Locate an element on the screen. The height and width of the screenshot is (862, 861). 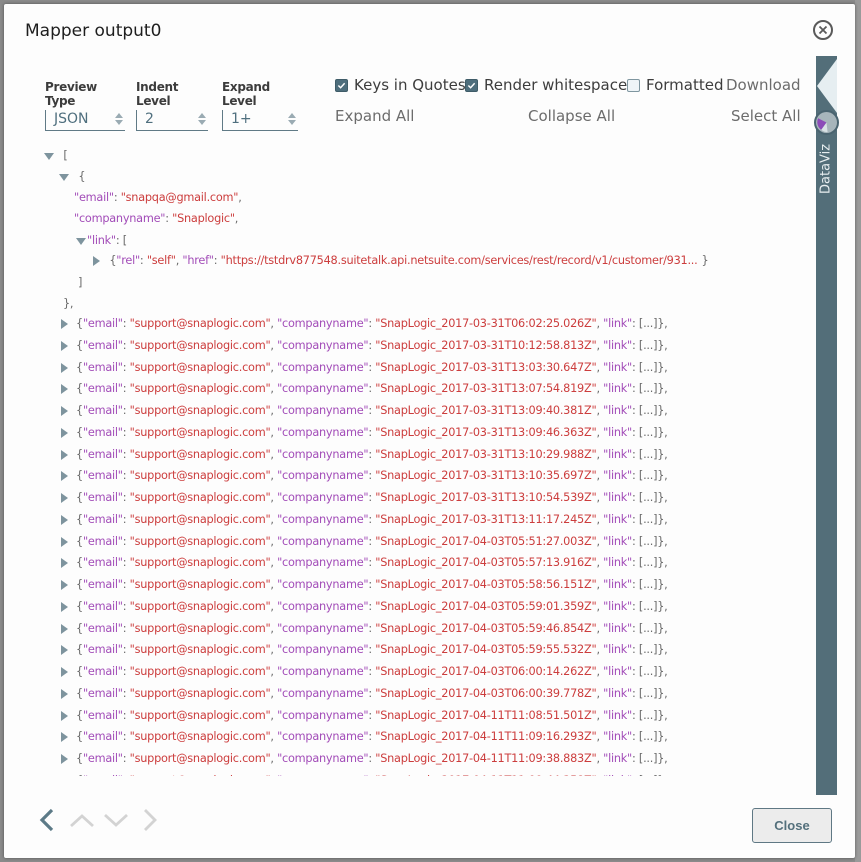
select-all-button: Select All is located at coordinates (766, 116).